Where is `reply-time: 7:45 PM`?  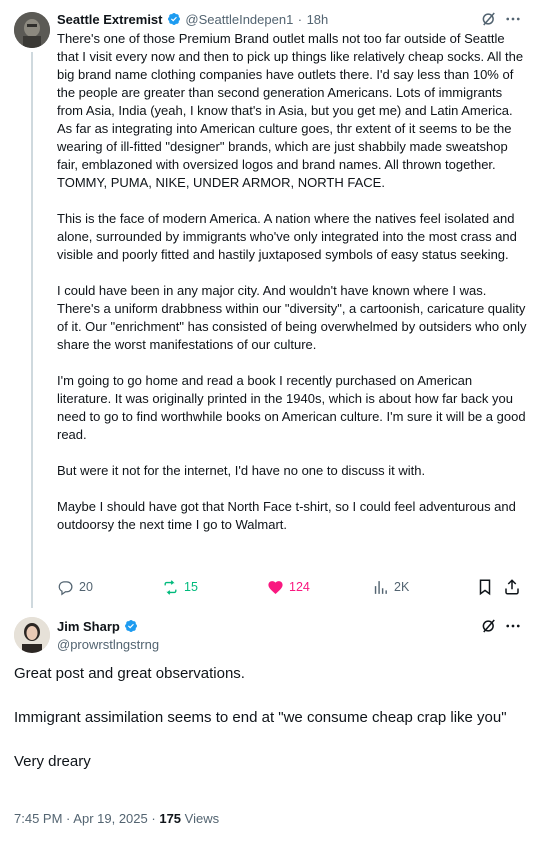
reply-time: 7:45 PM is located at coordinates (38, 818).